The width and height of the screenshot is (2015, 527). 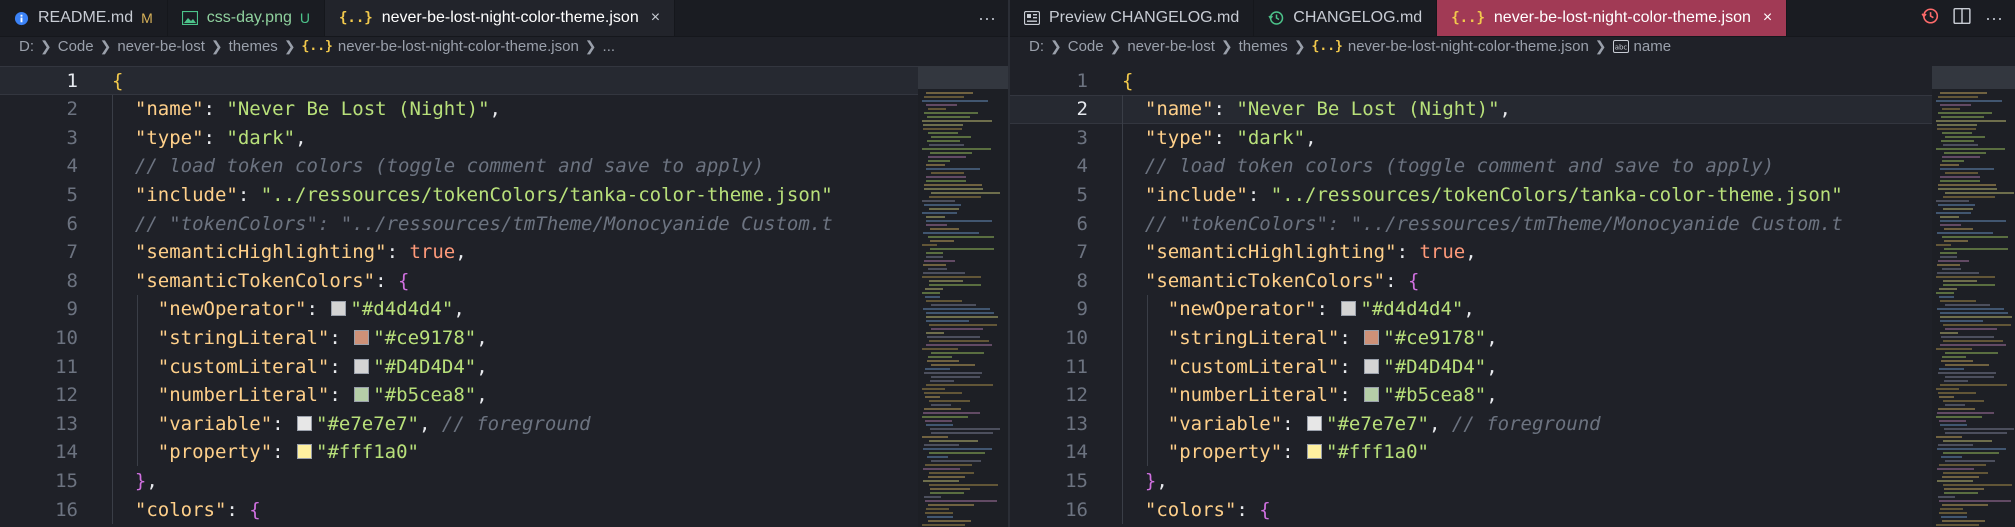 What do you see at coordinates (66, 395) in the screenshot?
I see `line-number: 12` at bounding box center [66, 395].